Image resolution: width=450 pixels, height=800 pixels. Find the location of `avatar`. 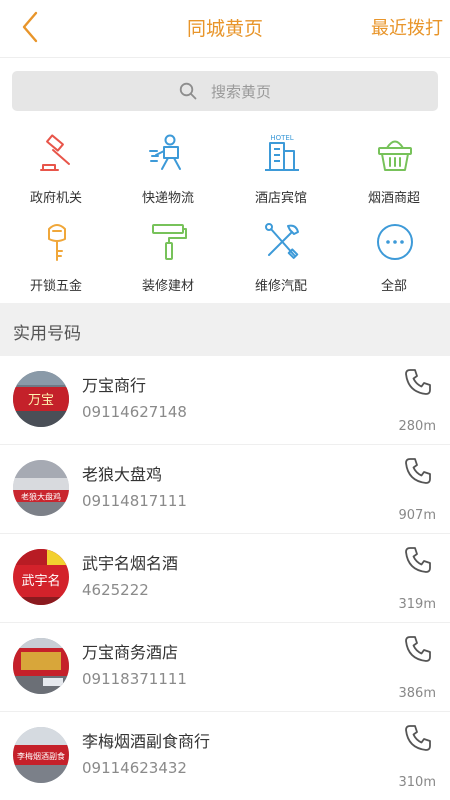

avatar is located at coordinates (41, 666).